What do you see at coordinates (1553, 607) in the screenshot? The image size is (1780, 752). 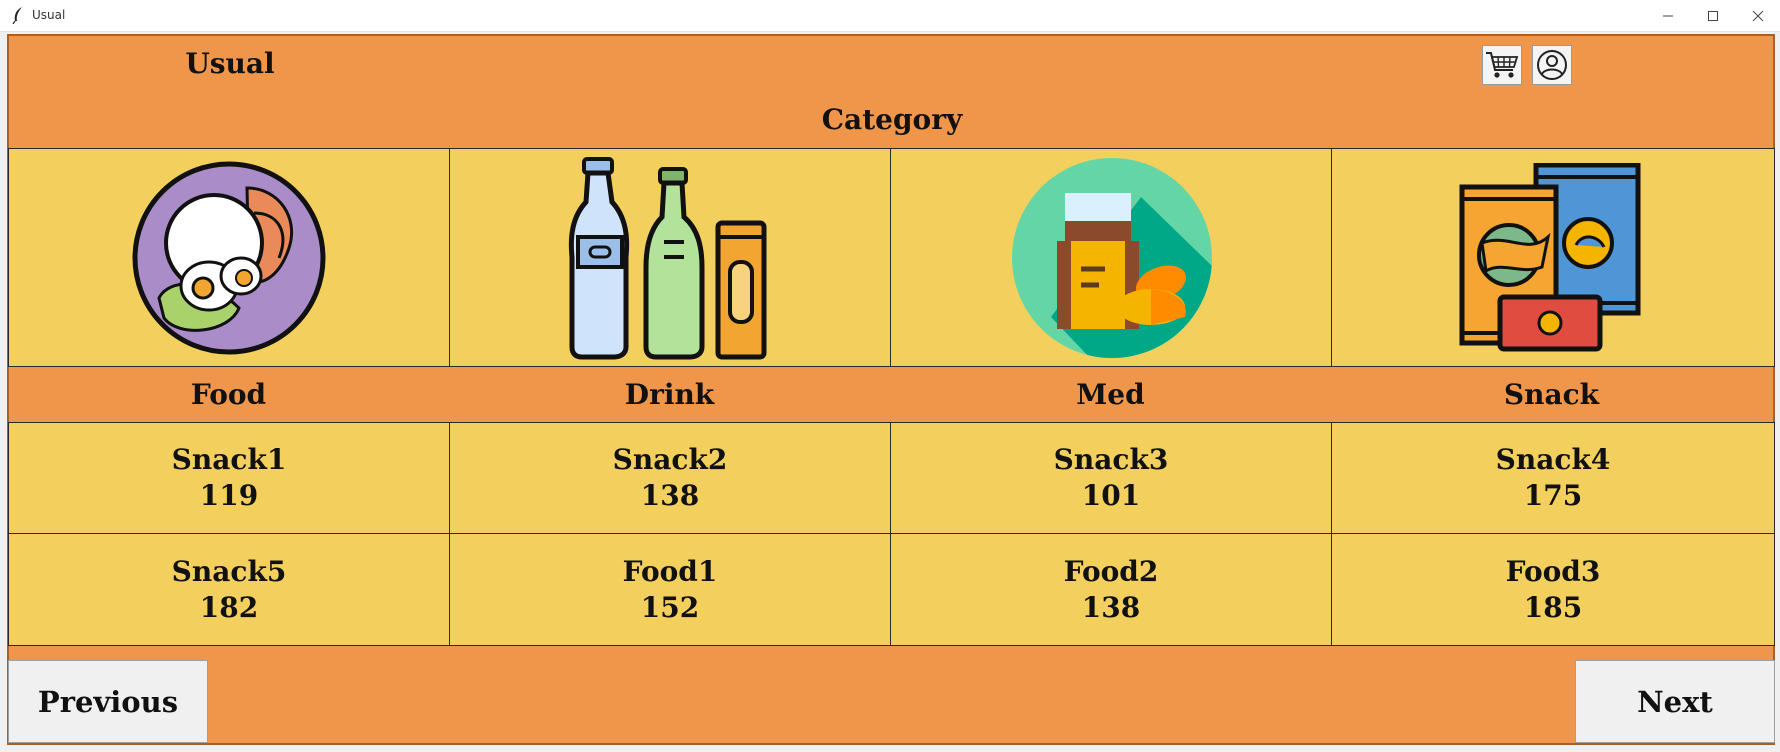 I see `product-price: 185` at bounding box center [1553, 607].